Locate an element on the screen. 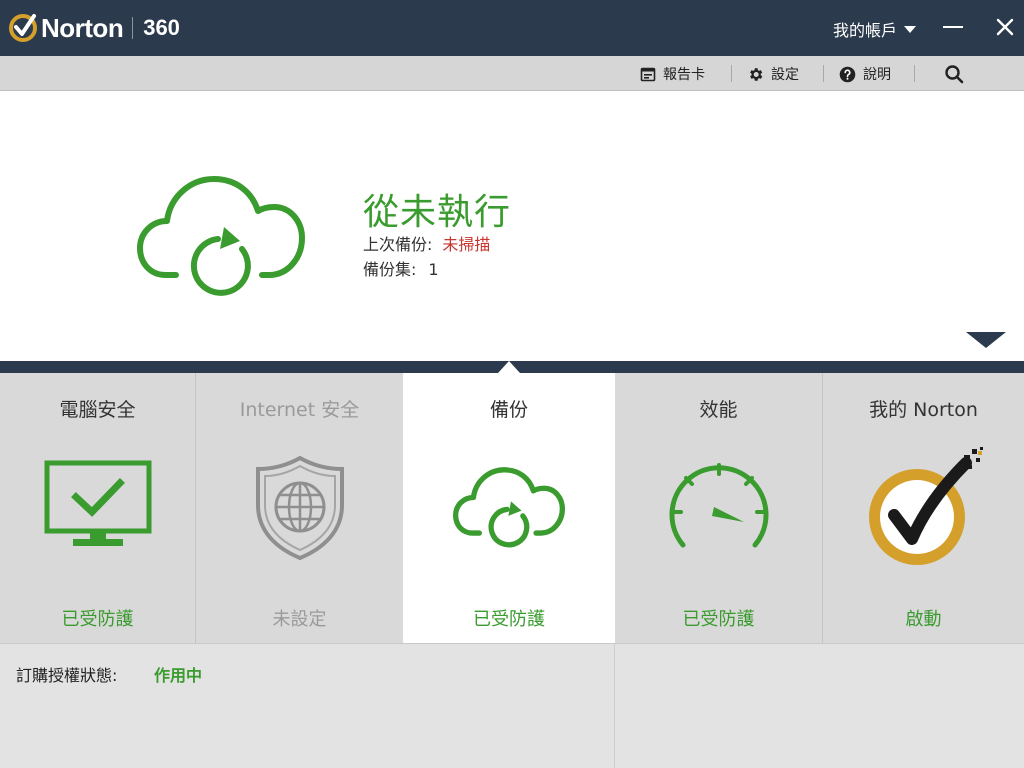  tile-title: 電腦安全 is located at coordinates (97, 410).